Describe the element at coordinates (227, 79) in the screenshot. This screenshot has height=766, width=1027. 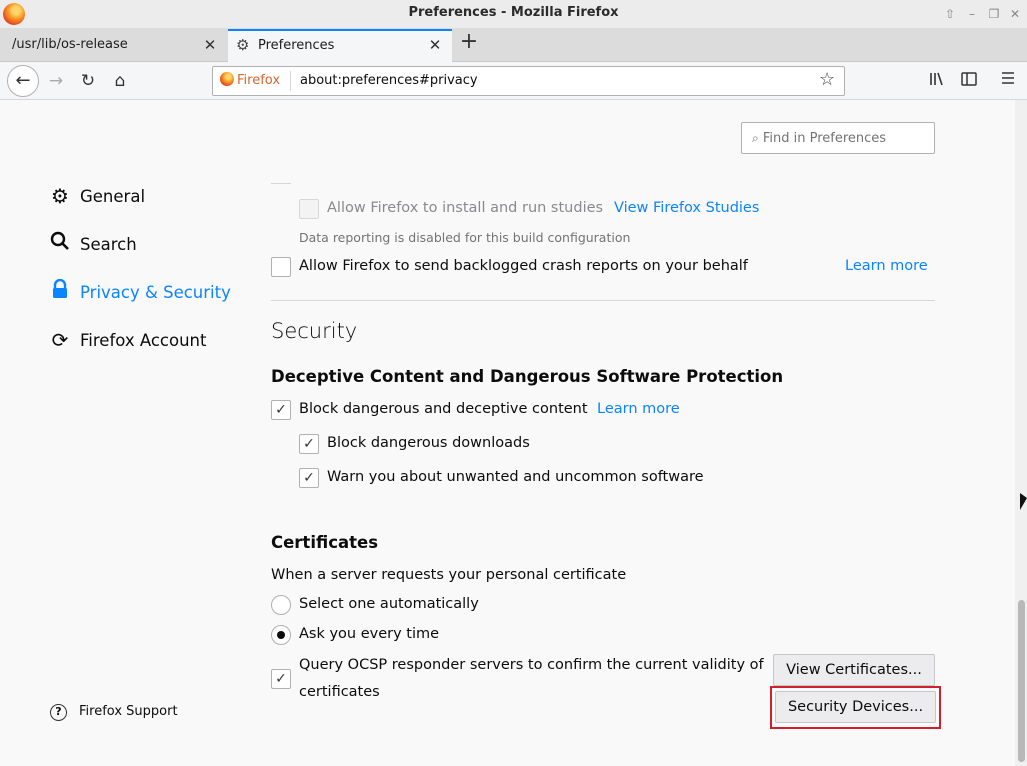
I see `firefox-icon` at that location.